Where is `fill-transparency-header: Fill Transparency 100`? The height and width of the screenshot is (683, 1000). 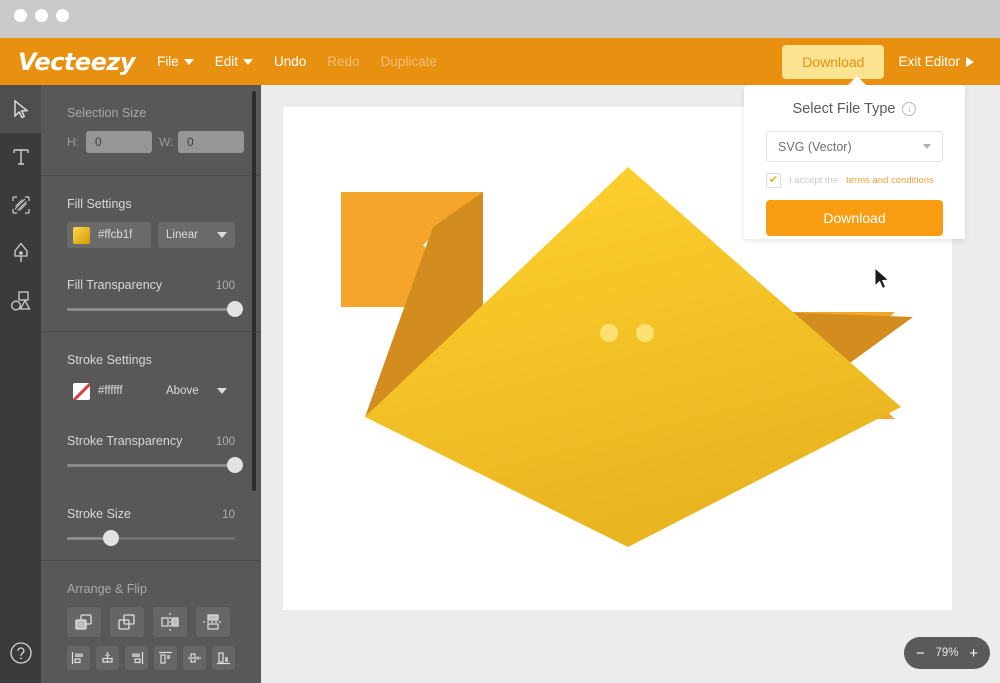
fill-transparency-header: Fill Transparency 100 is located at coordinates (151, 275).